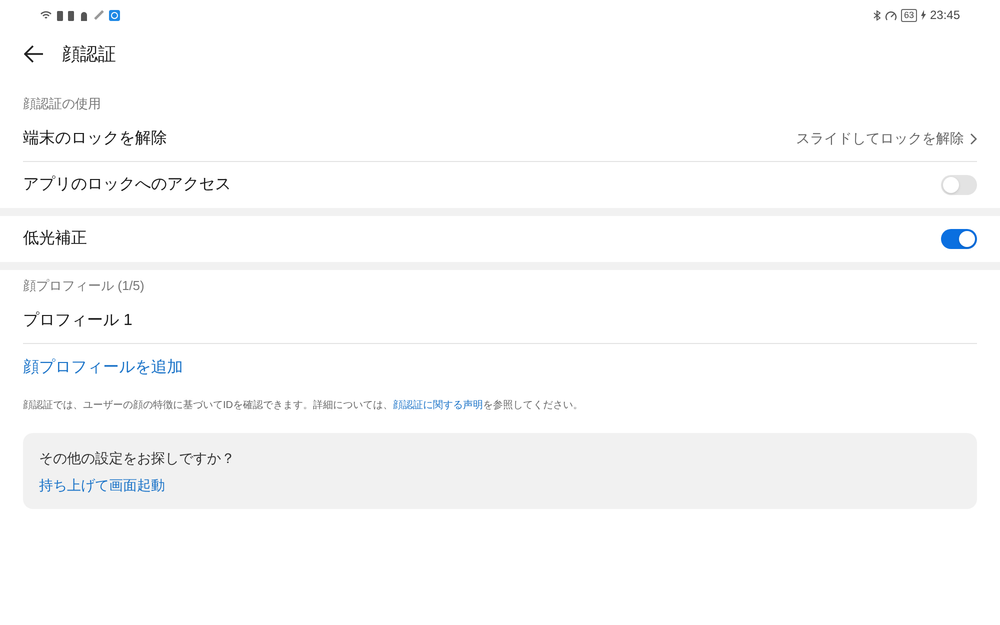 The image size is (1000, 625). What do you see at coordinates (908, 15) in the screenshot?
I see `battery-level: 63` at bounding box center [908, 15].